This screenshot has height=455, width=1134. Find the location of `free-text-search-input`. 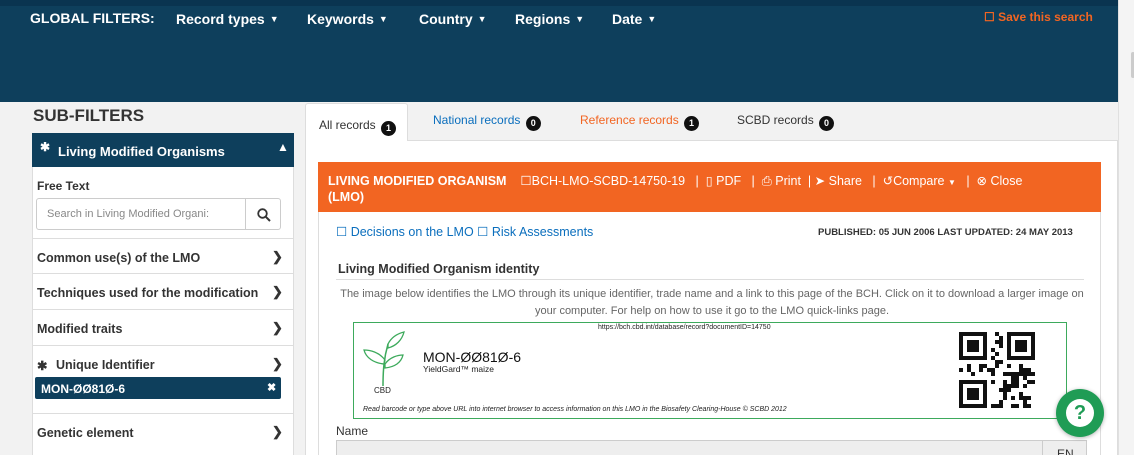

free-text-search-input is located at coordinates (141, 214).